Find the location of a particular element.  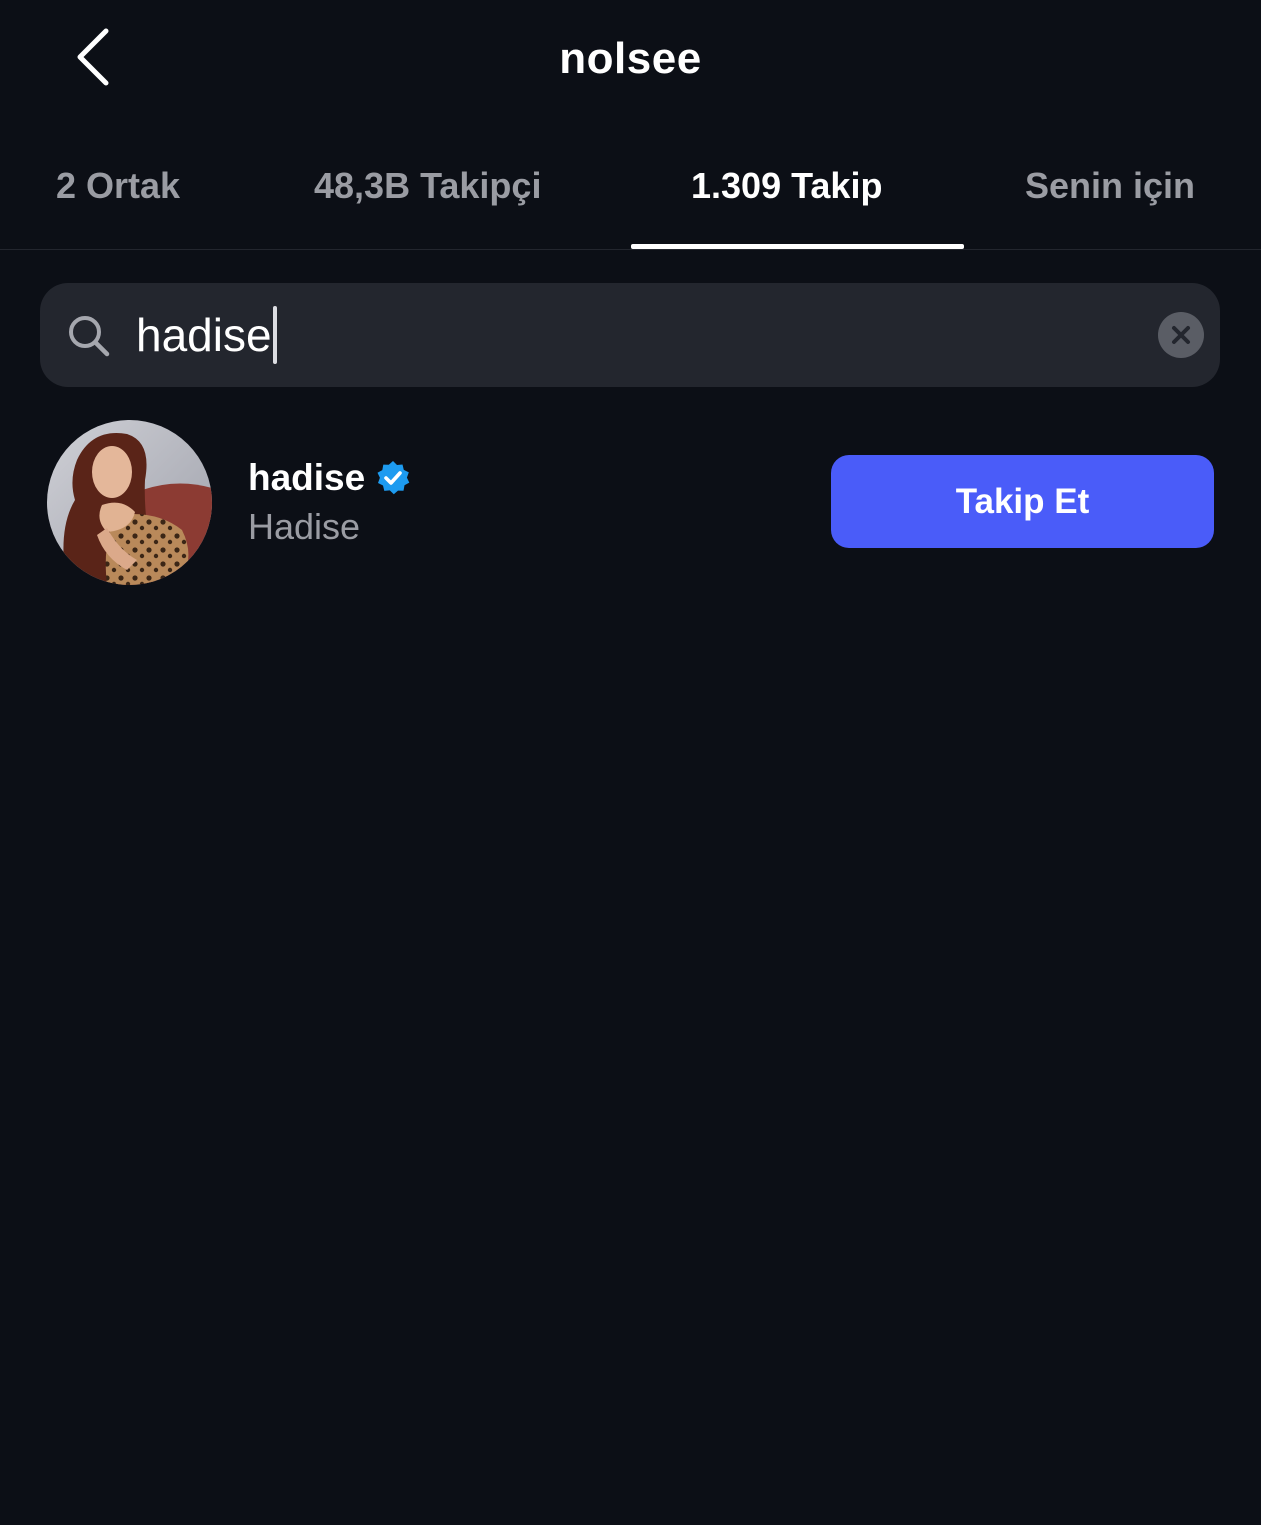

username-line: hadise is located at coordinates (329, 478).